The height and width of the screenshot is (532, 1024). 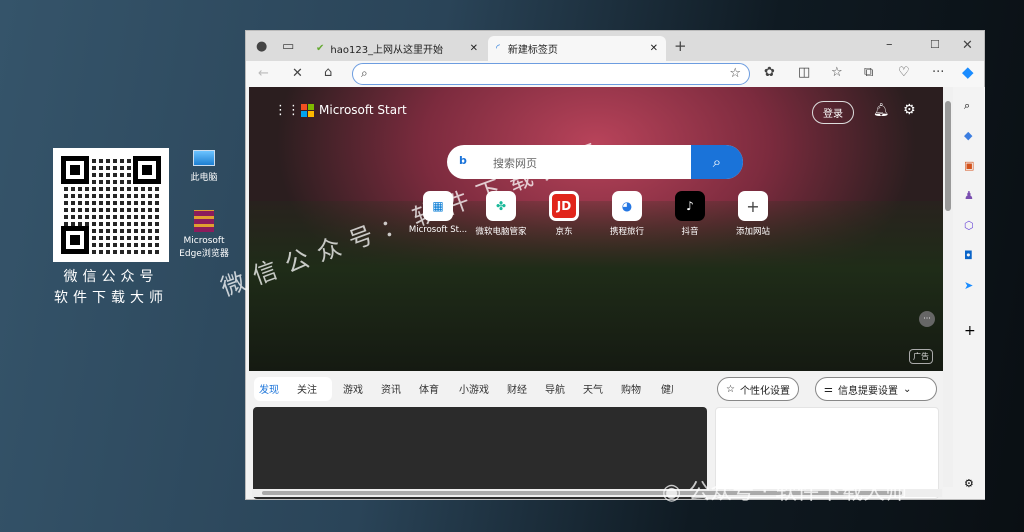 What do you see at coordinates (680, 46) in the screenshot?
I see `new-tab-icon: +` at bounding box center [680, 46].